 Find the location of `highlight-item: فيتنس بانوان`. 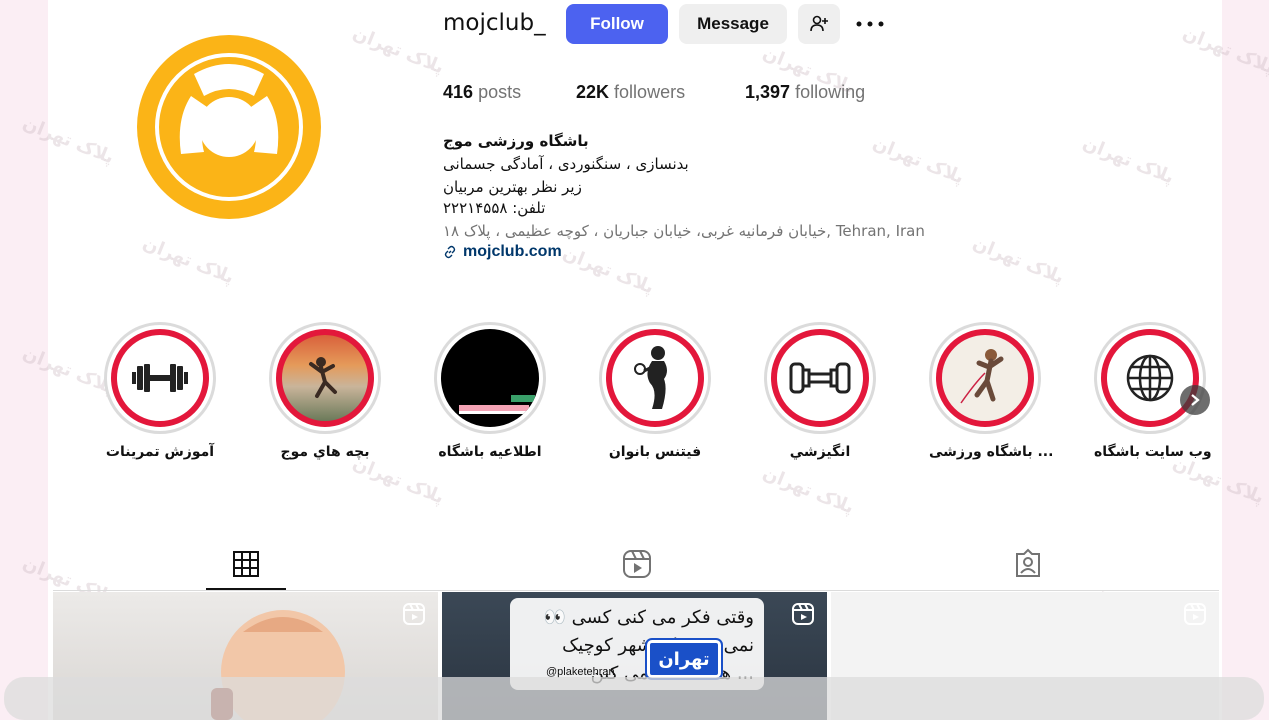

highlight-item: فيتنس بانوان is located at coordinates (655, 391).